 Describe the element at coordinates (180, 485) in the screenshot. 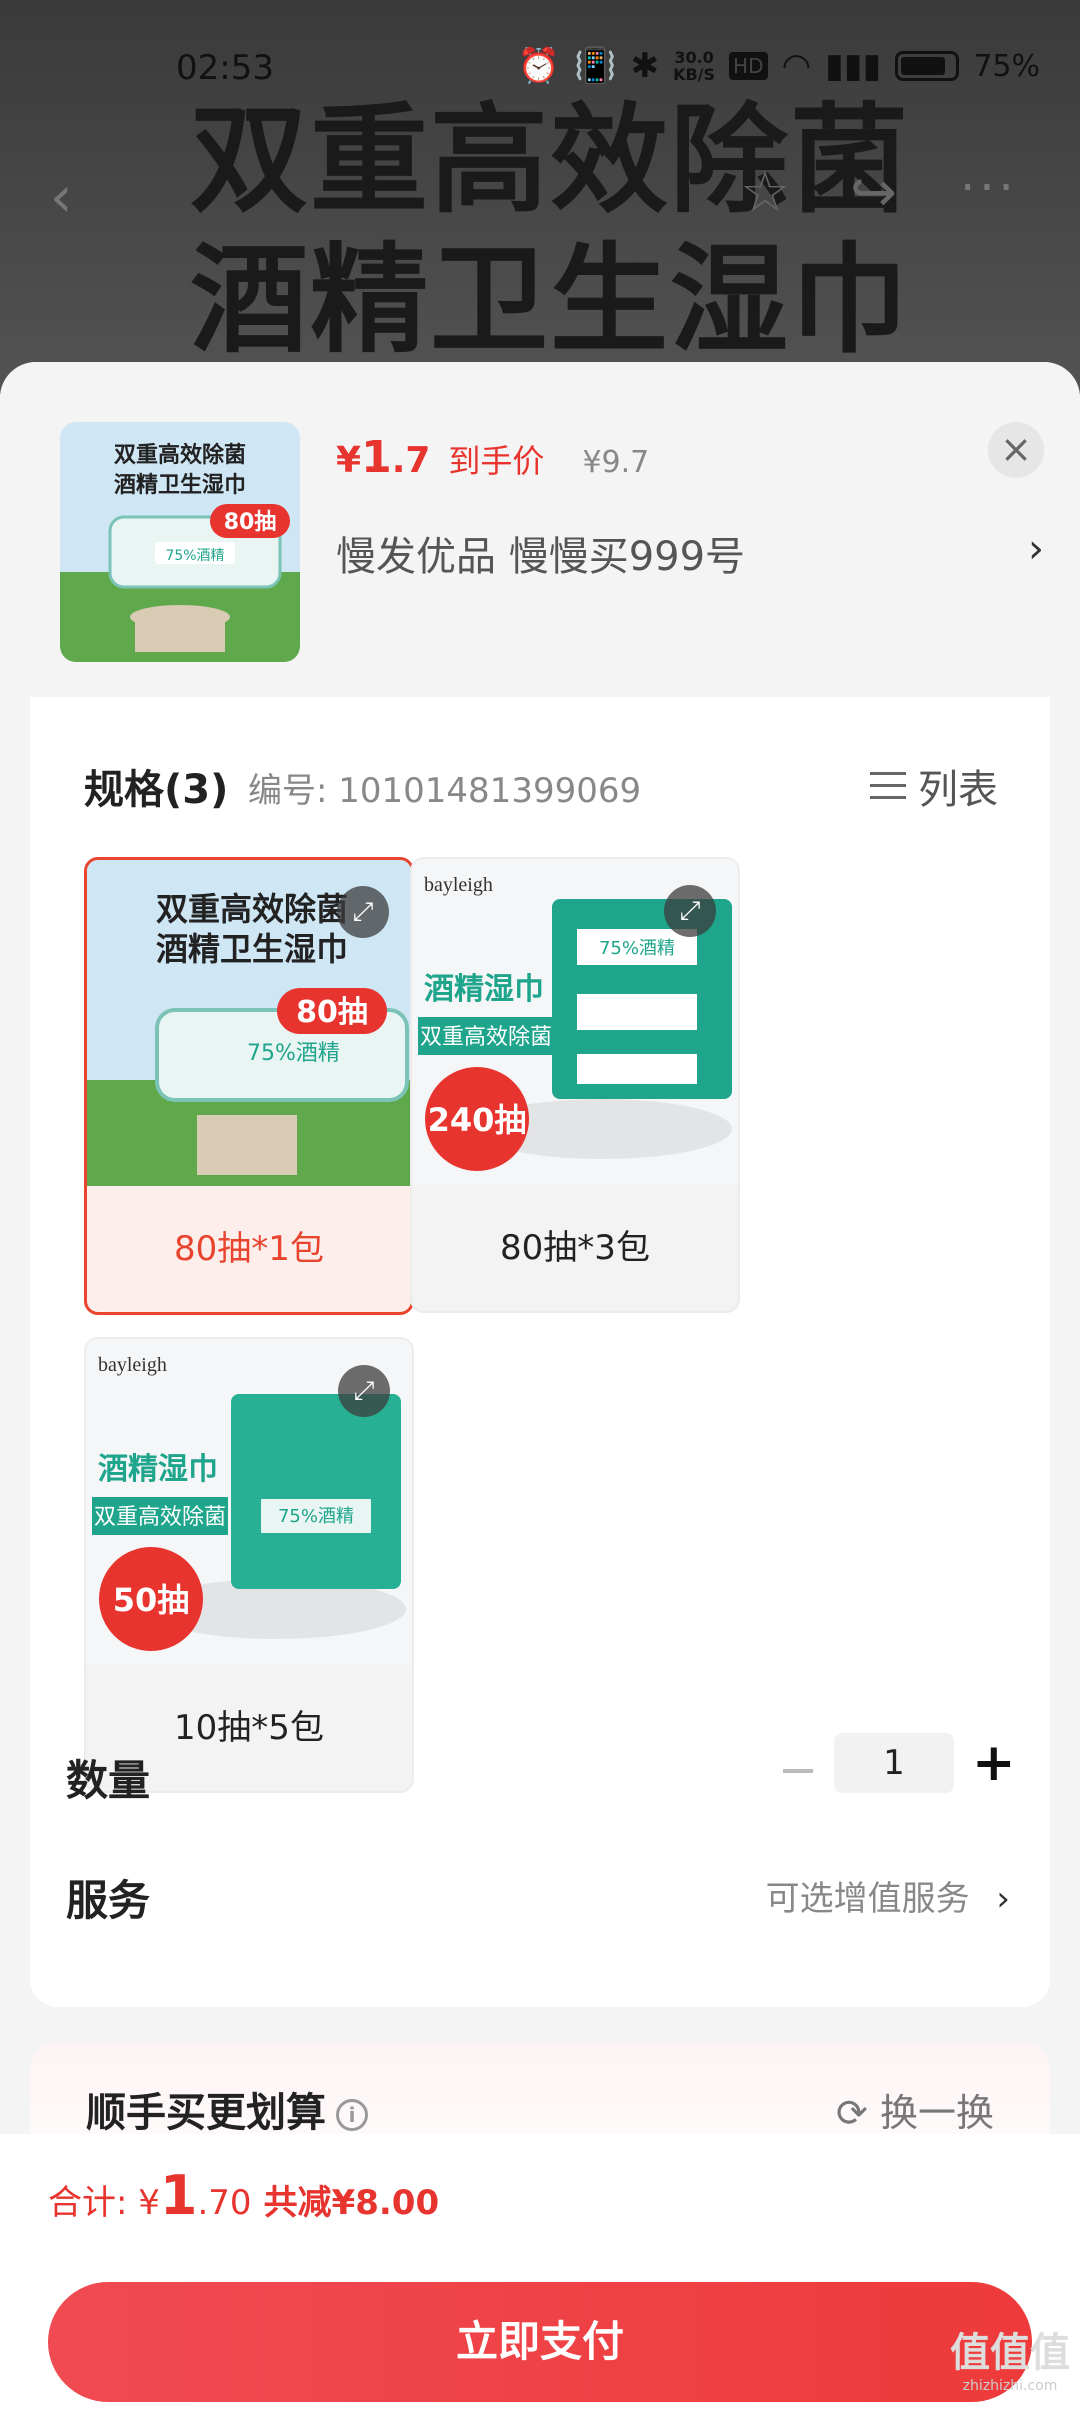

I see `thumb-title-2: 酒精卫生湿巾` at that location.